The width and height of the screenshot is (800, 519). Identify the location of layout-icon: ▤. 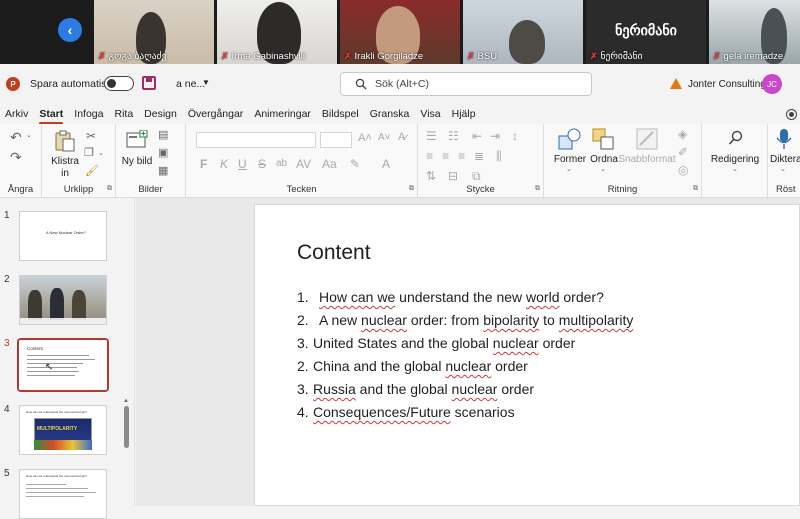
(163, 135).